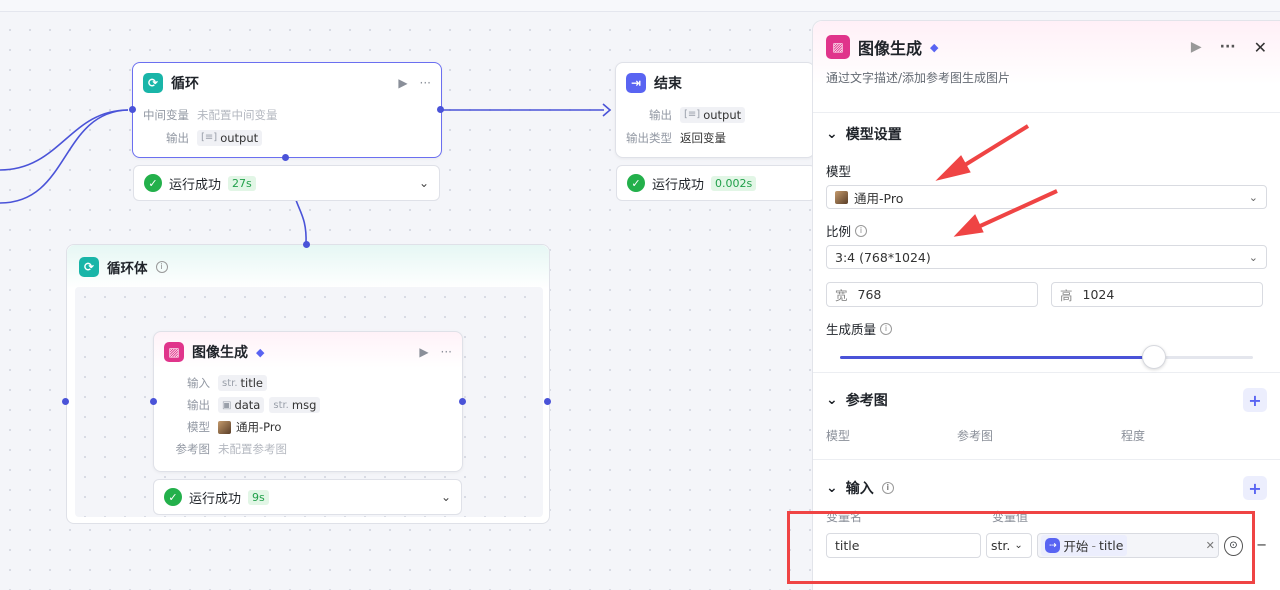  I want to click on annotation-arrows, so click(996, 180).